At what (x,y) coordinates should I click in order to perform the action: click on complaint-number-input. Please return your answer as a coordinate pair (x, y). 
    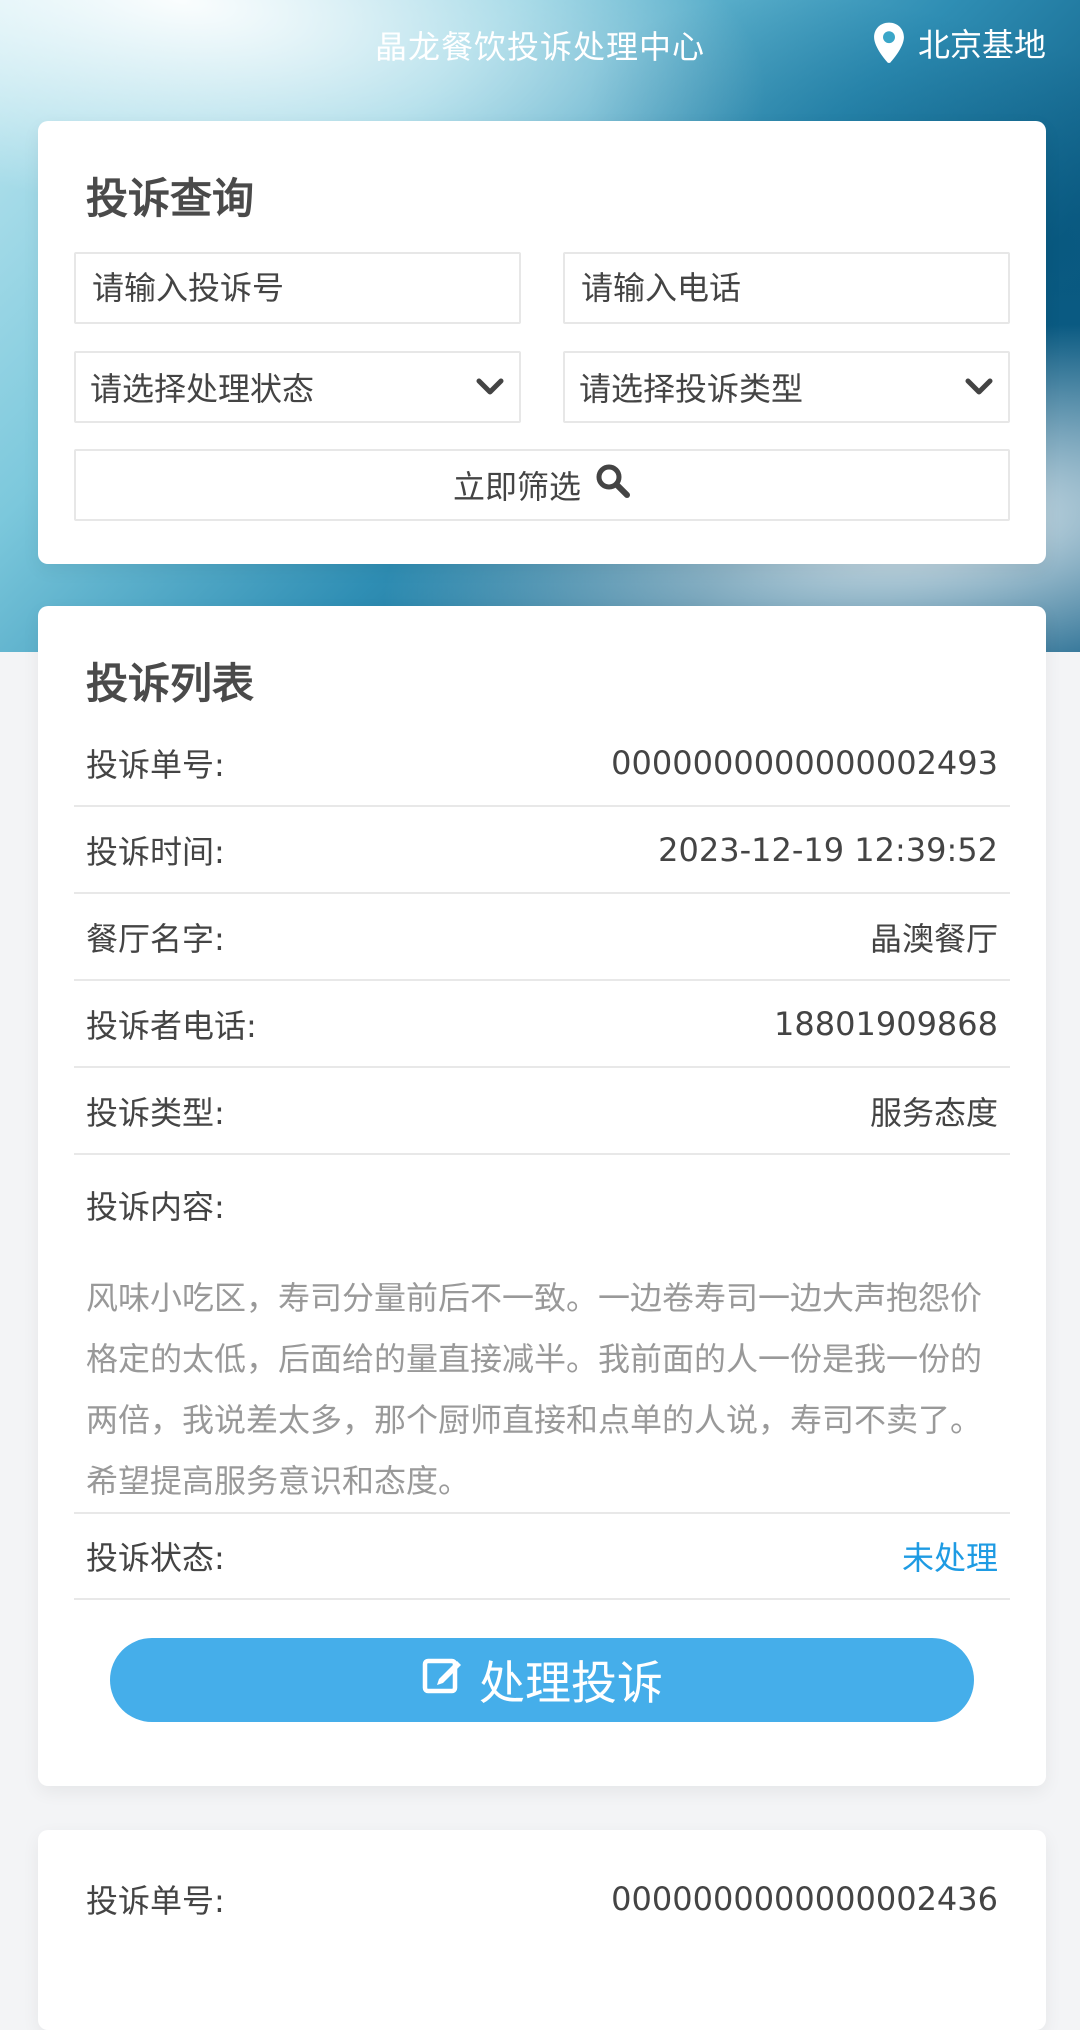
    Looking at the image, I should click on (297, 288).